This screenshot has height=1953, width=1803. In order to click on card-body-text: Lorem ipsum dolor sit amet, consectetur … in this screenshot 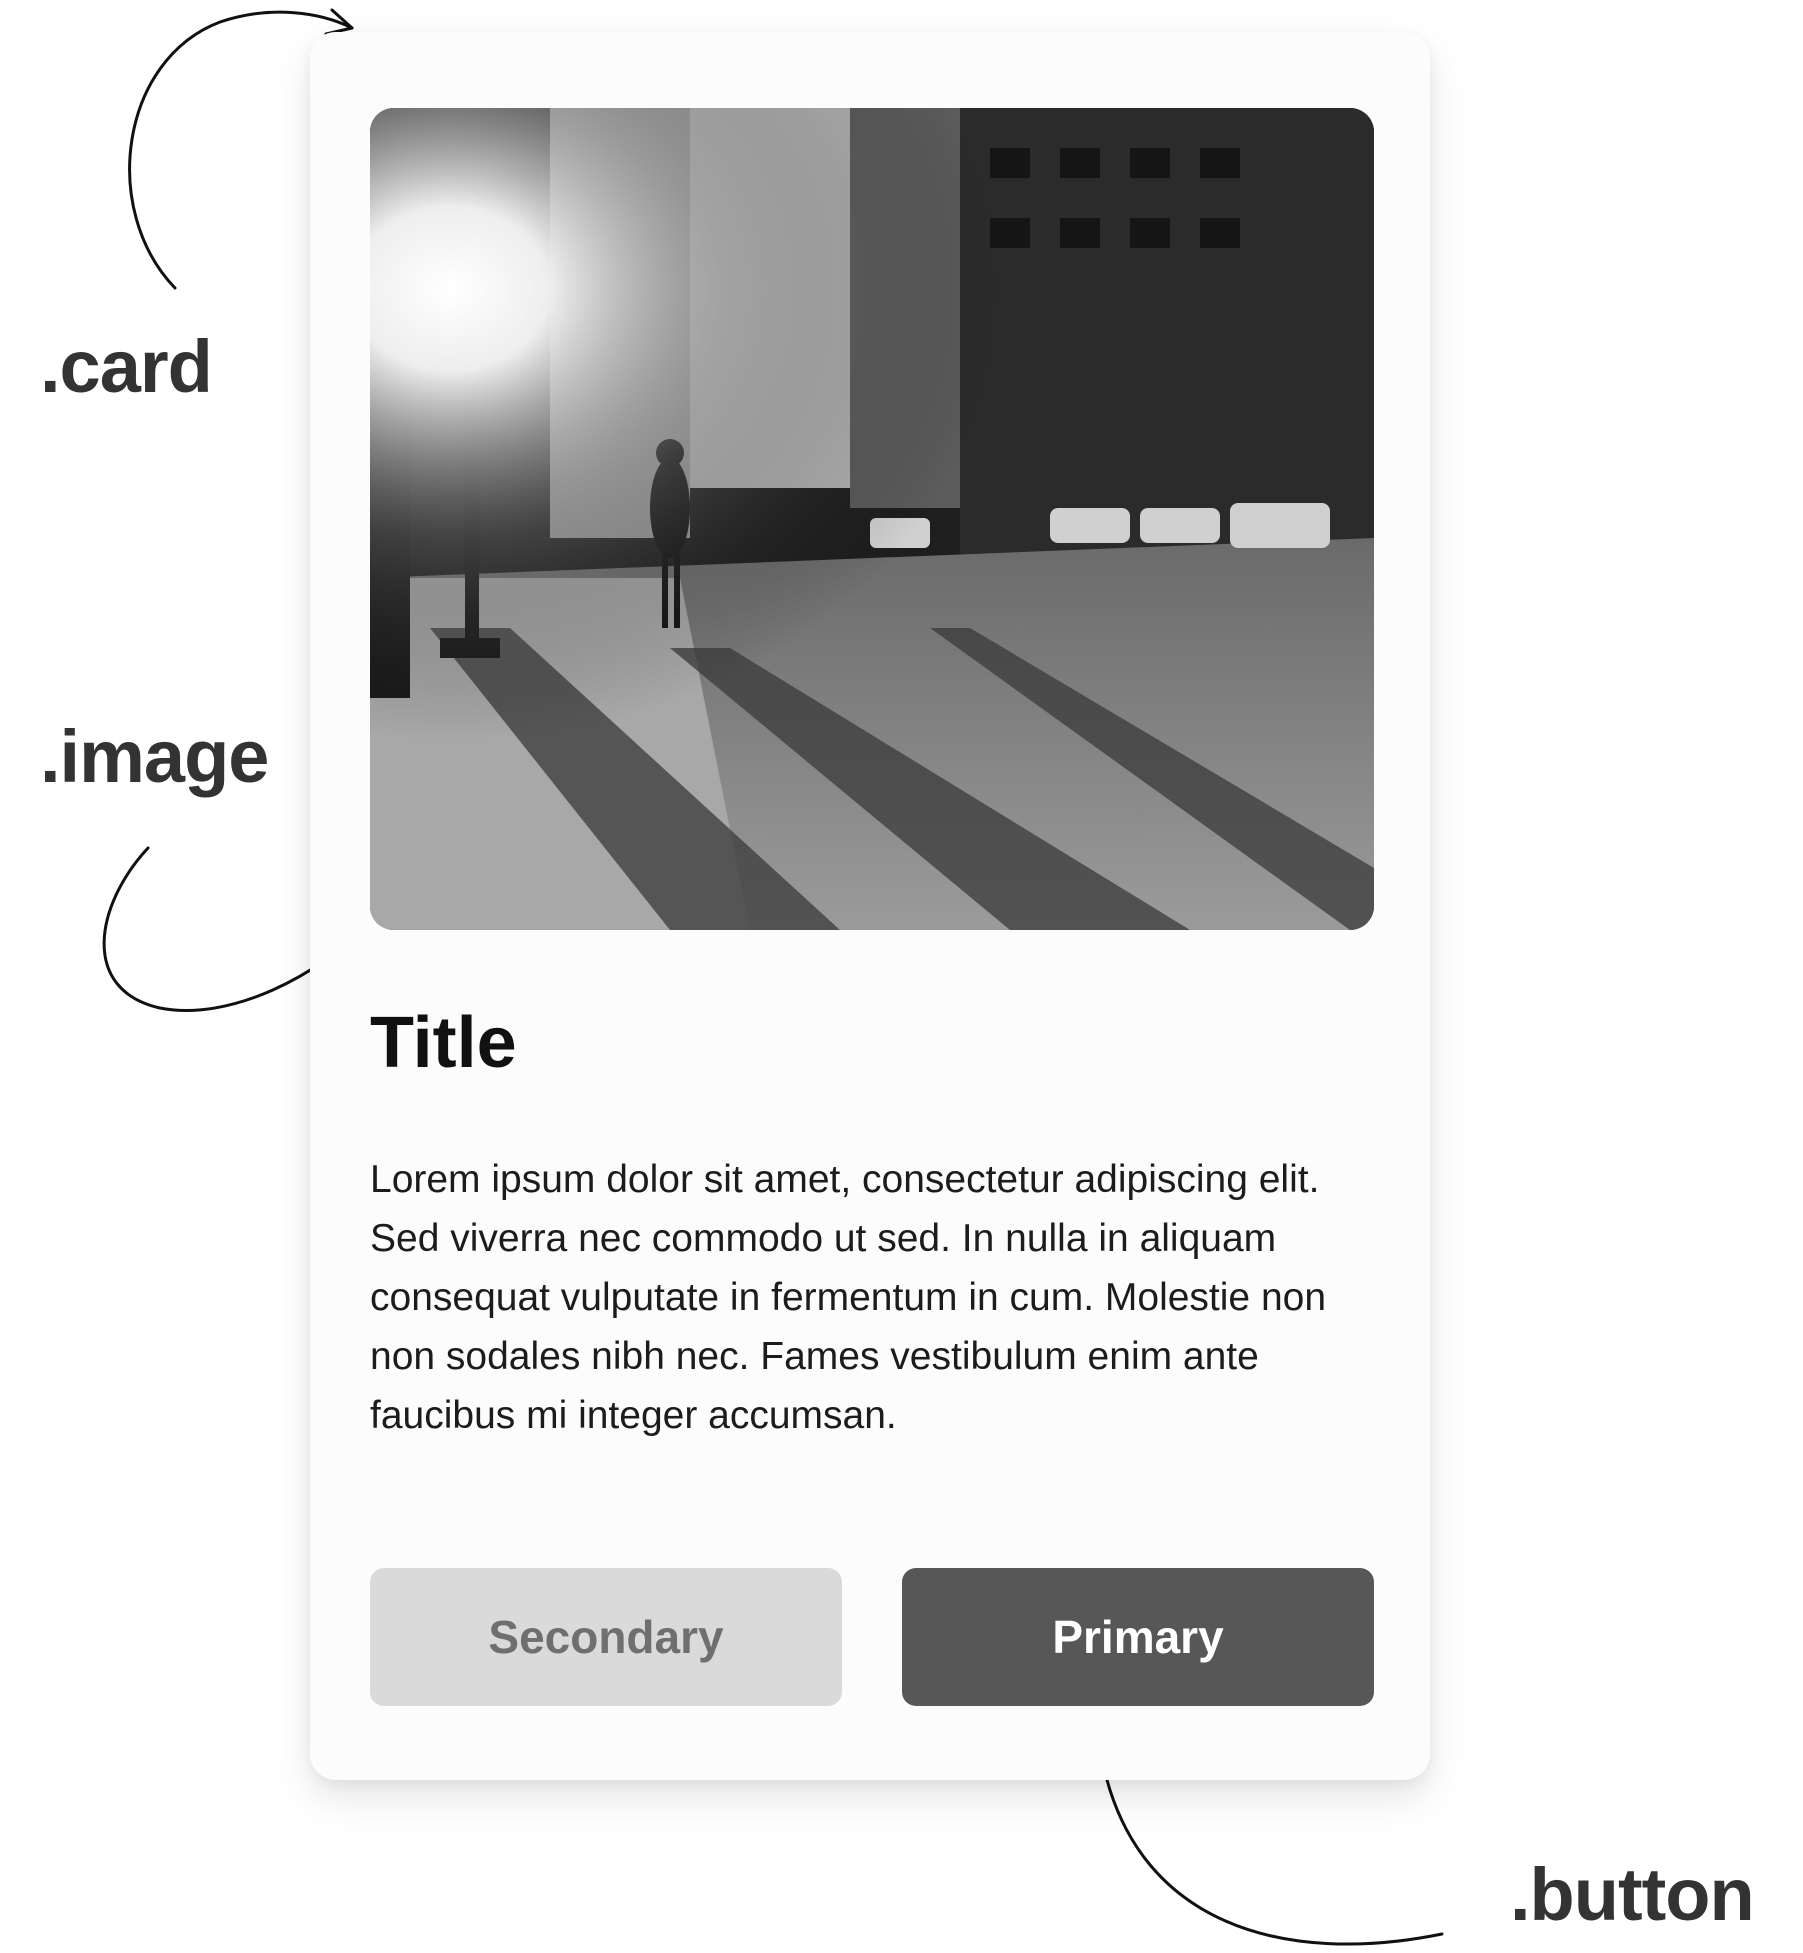, I will do `click(848, 1297)`.